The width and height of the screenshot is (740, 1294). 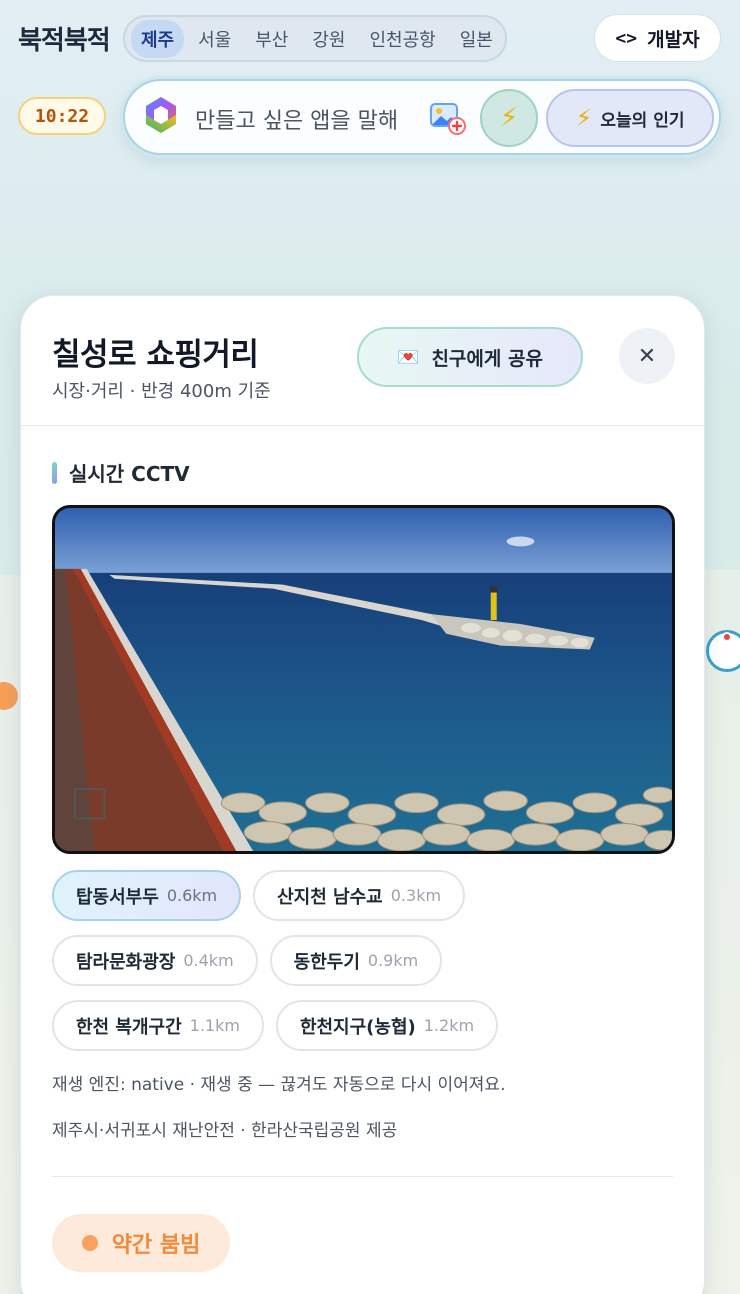 I want to click on developer-label: 개발자, so click(x=673, y=39).